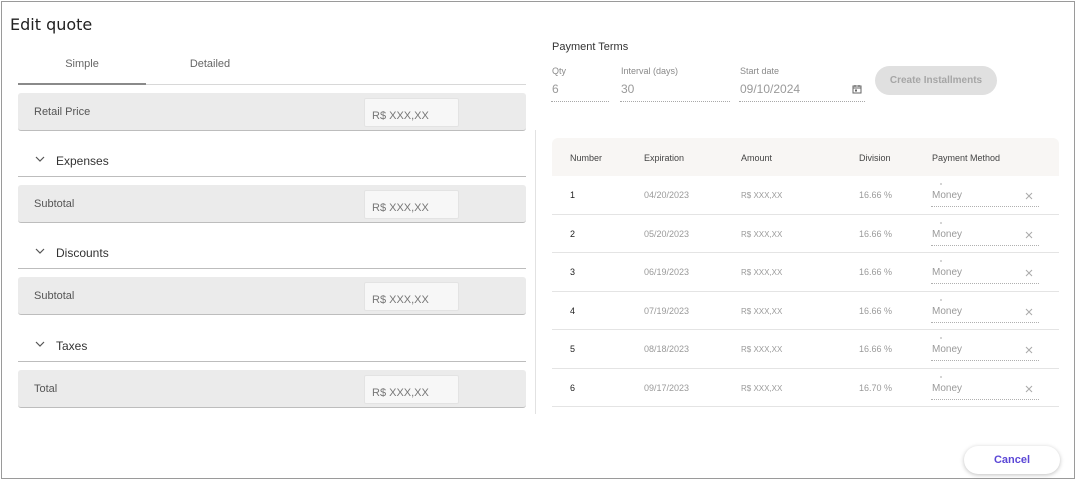  I want to click on discounts-subtotal-input: R$ XXX,XX, so click(411, 296).